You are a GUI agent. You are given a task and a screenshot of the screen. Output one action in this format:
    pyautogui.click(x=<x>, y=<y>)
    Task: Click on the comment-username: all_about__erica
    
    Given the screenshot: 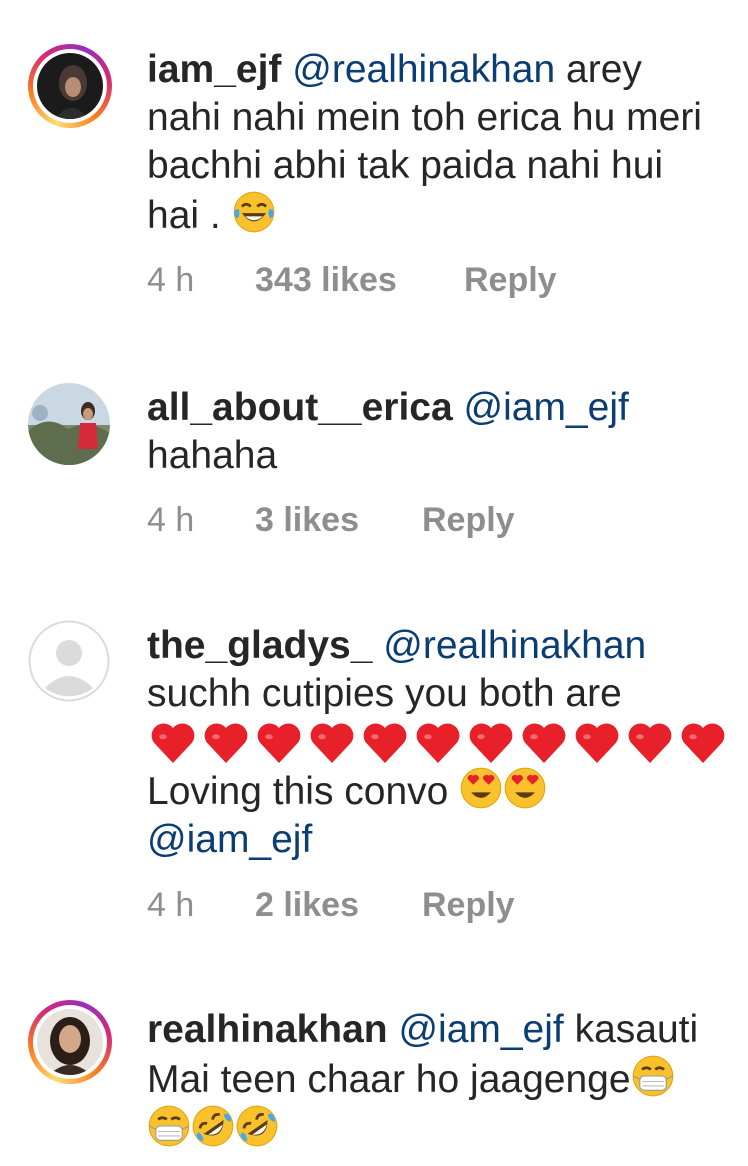 What is the action you would take?
    pyautogui.click(x=300, y=407)
    